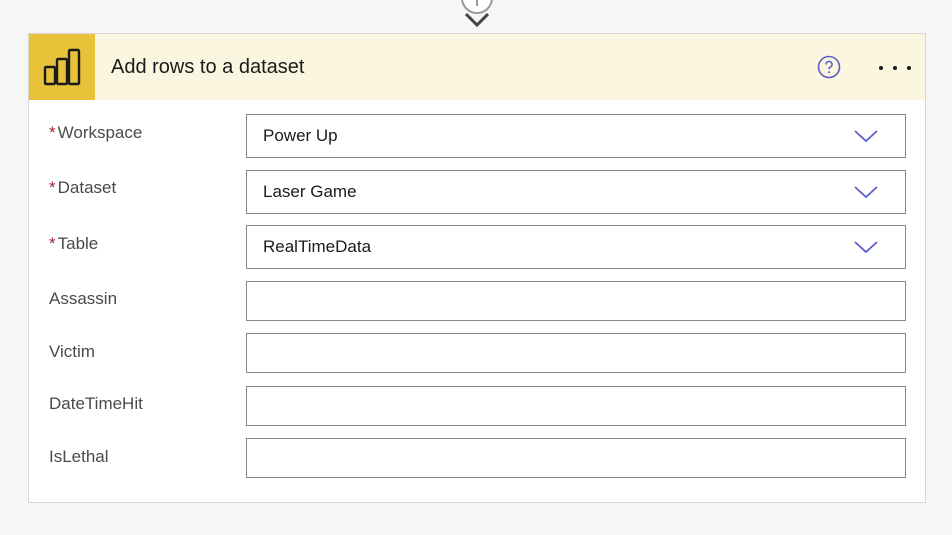 This screenshot has height=535, width=952. Describe the element at coordinates (96, 132) in the screenshot. I see `workspace-label: * Workspace` at that location.